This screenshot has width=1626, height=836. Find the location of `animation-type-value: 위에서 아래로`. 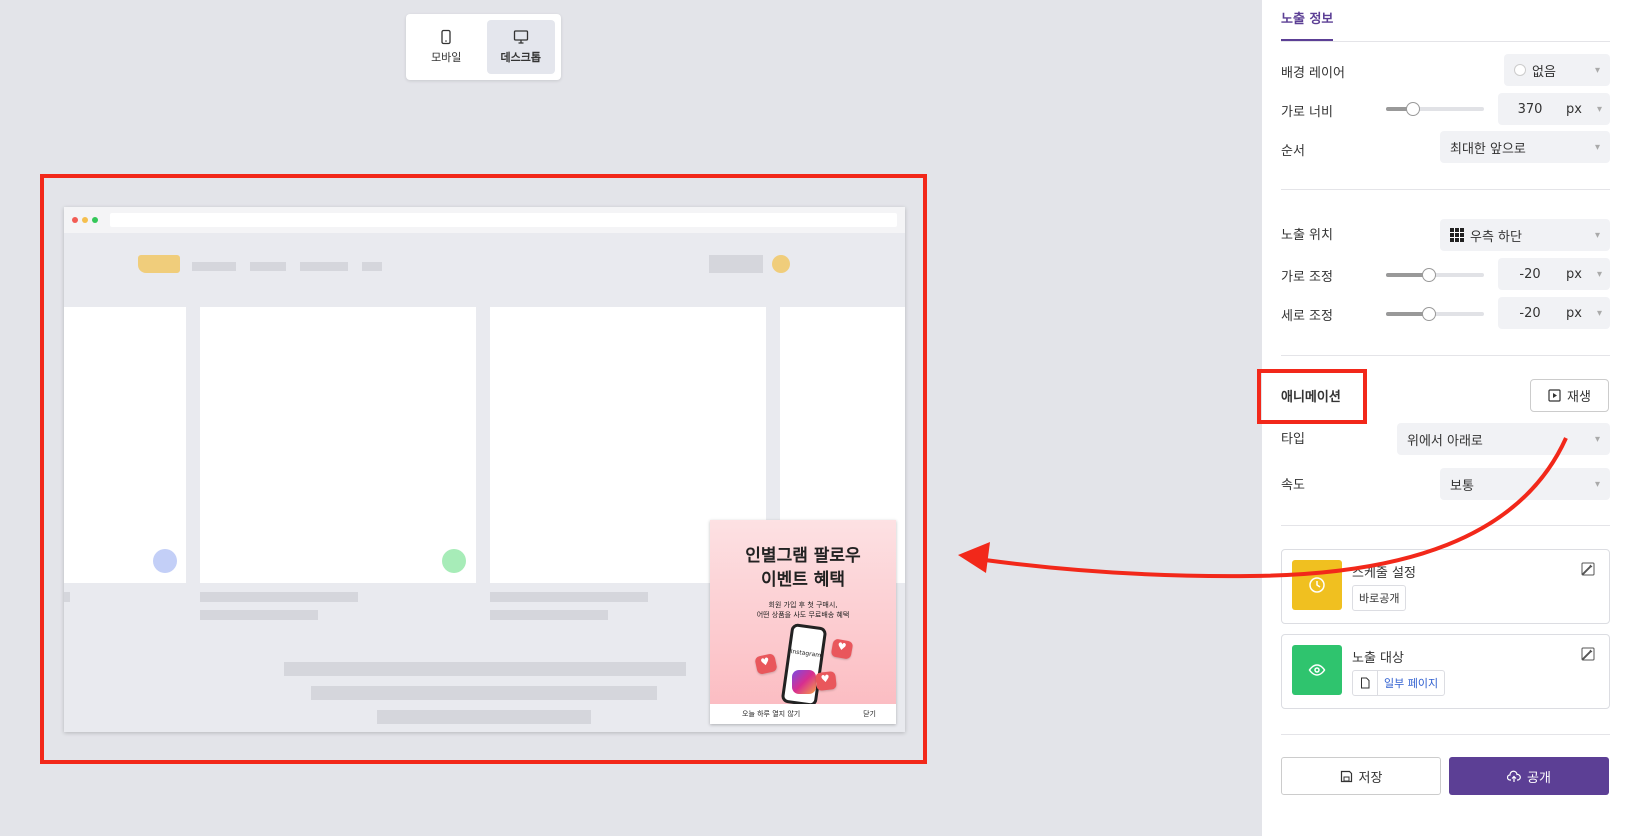

animation-type-value: 위에서 아래로 is located at coordinates (1445, 441).